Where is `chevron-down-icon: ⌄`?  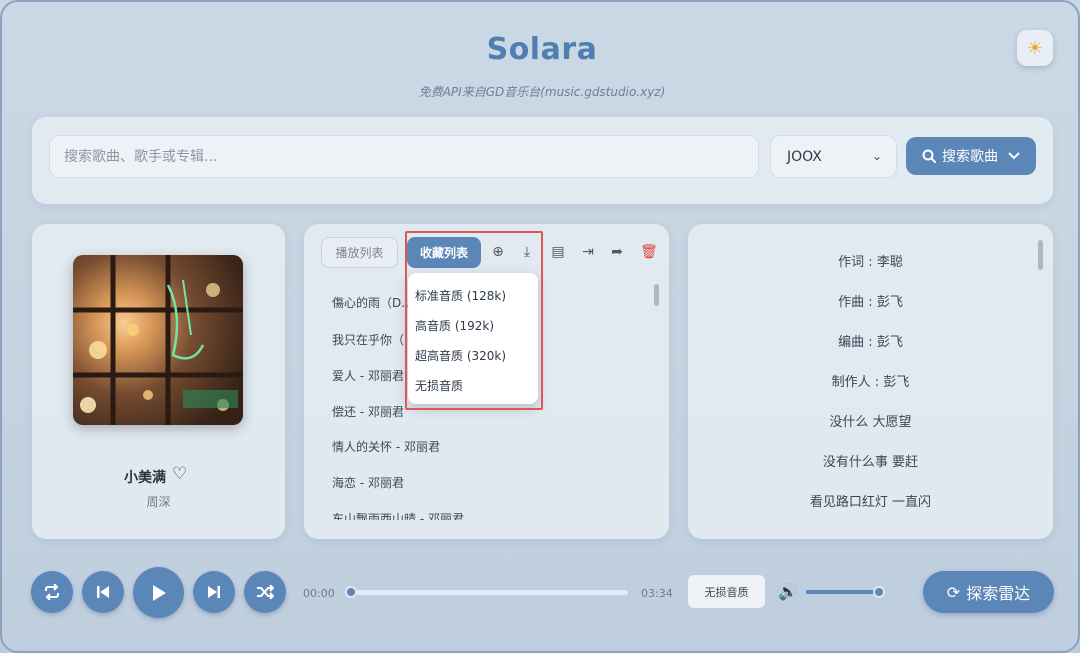
chevron-down-icon: ⌄ is located at coordinates (876, 156).